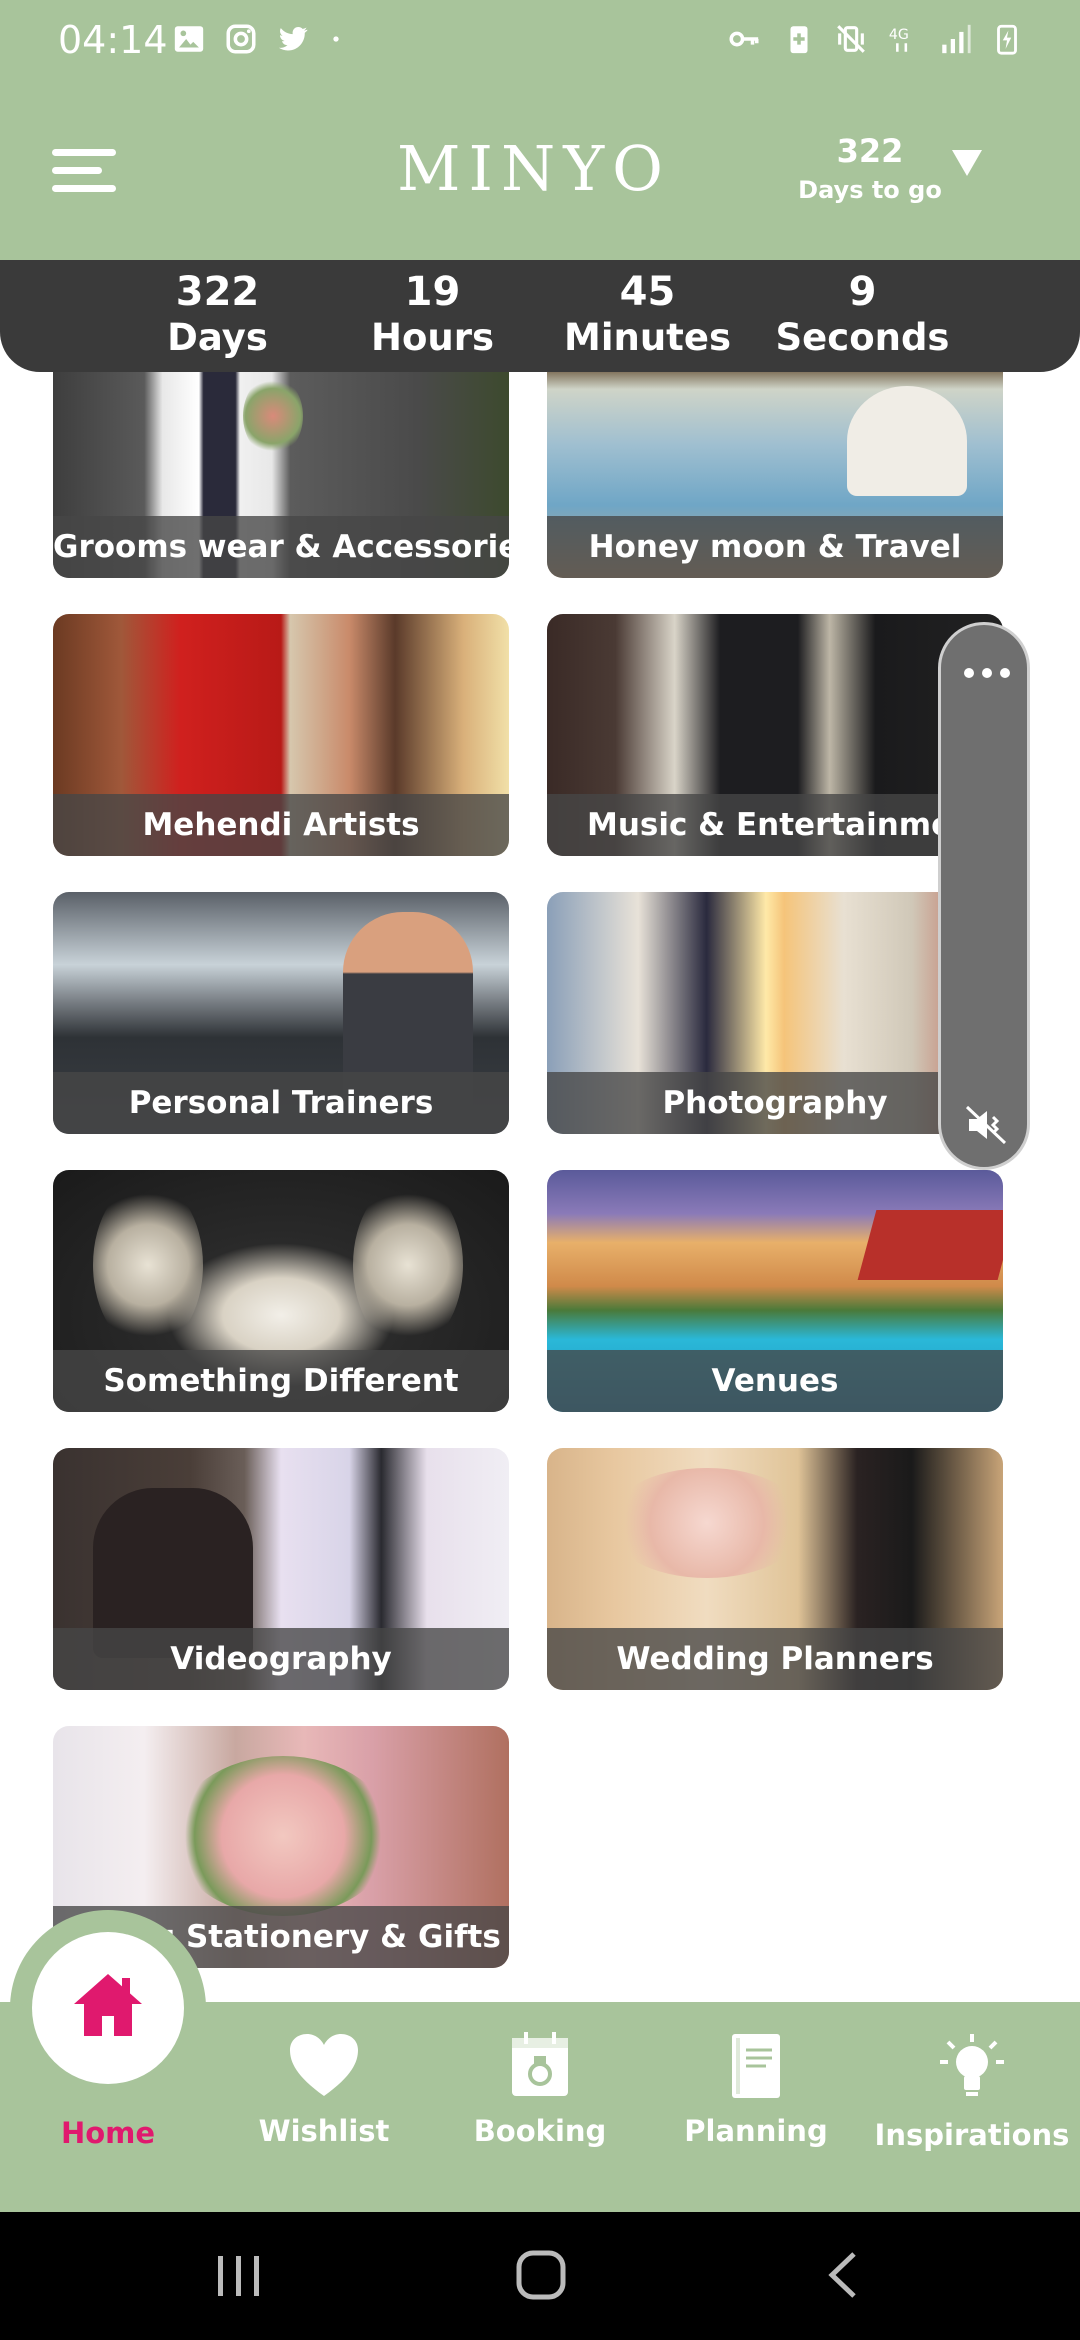  I want to click on category-label: Wedding Planners, so click(775, 1659).